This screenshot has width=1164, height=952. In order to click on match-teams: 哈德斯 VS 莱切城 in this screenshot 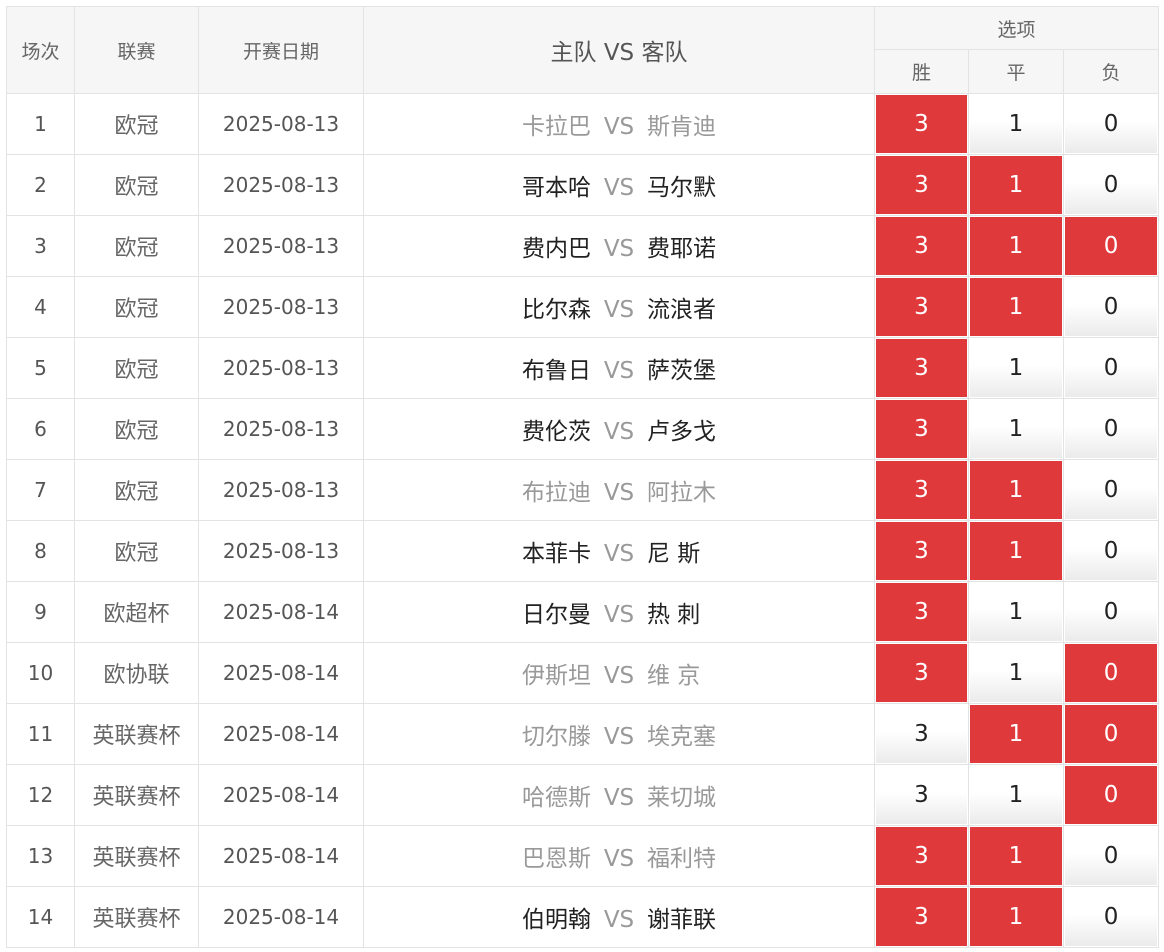, I will do `click(619, 795)`.